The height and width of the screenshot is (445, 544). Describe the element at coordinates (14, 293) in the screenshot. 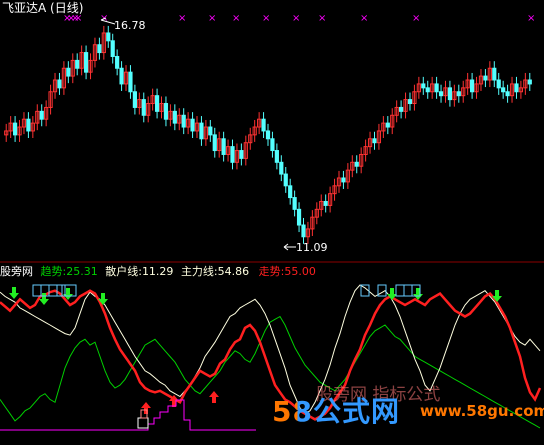

I see `buy-arrow-icon` at that location.